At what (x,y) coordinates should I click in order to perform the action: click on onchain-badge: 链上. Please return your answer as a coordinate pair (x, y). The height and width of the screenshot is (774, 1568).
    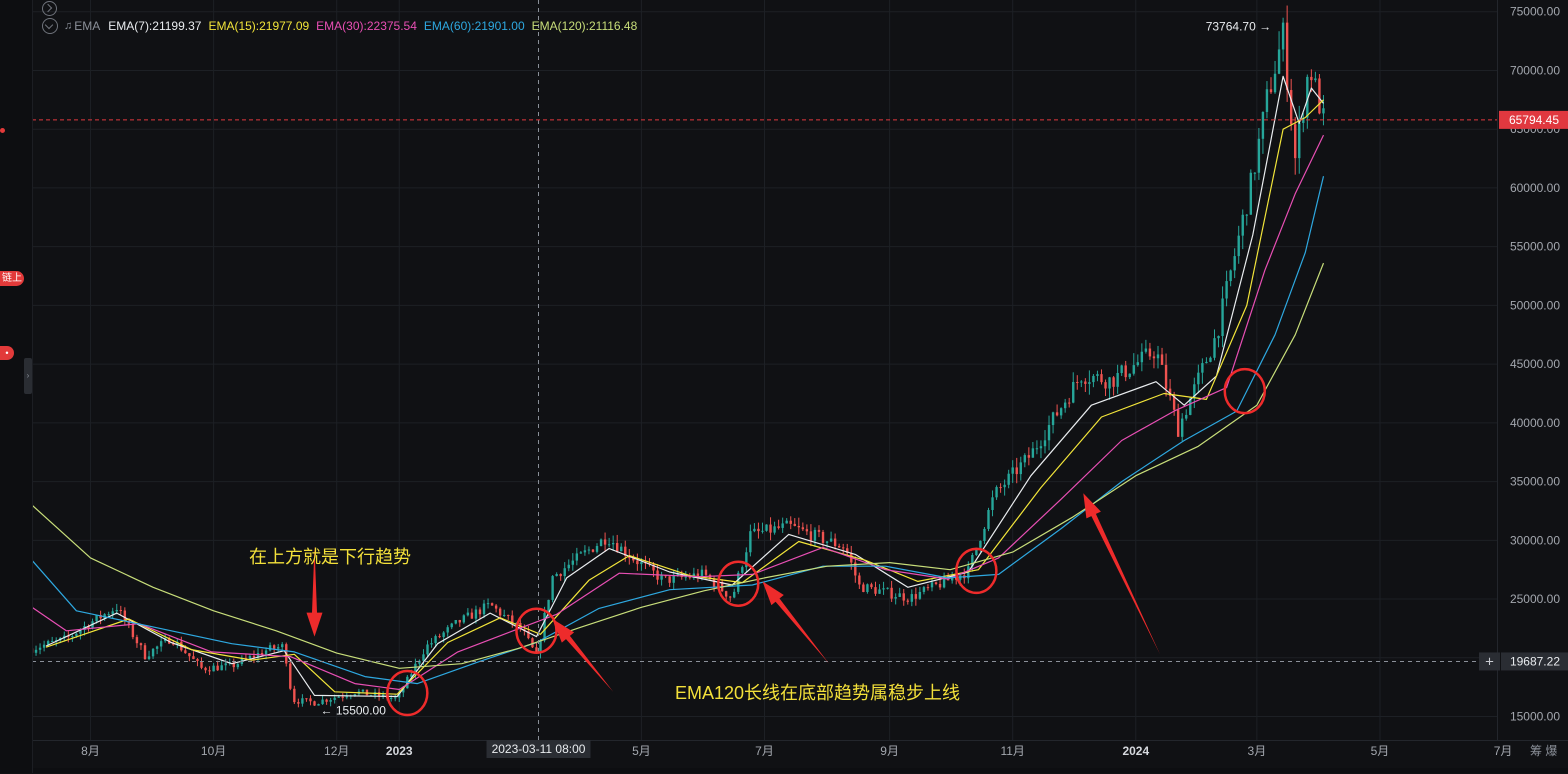
    Looking at the image, I should click on (12, 278).